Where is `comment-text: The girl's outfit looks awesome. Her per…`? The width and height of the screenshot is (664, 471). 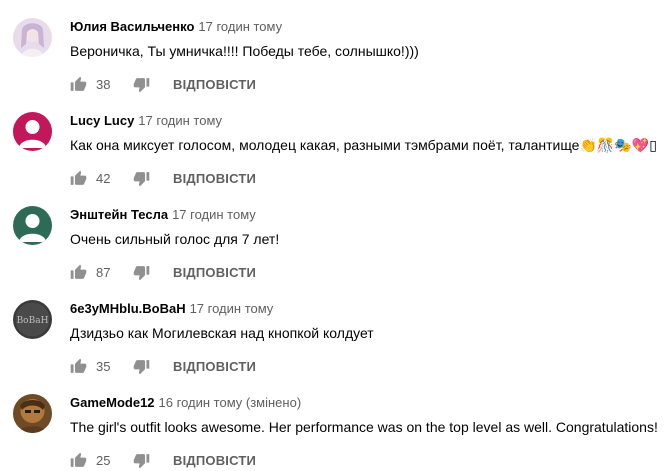 comment-text: The girl's outfit looks awesome. Her per… is located at coordinates (364, 427).